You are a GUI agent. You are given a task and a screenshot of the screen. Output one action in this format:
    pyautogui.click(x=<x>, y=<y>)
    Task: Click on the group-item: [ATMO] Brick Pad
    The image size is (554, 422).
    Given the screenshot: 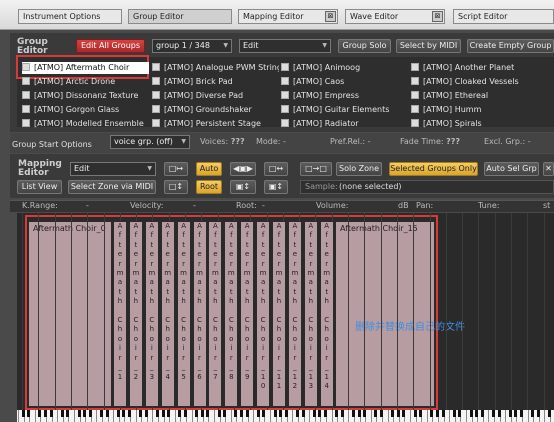 What is the action you would take?
    pyautogui.click(x=215, y=82)
    